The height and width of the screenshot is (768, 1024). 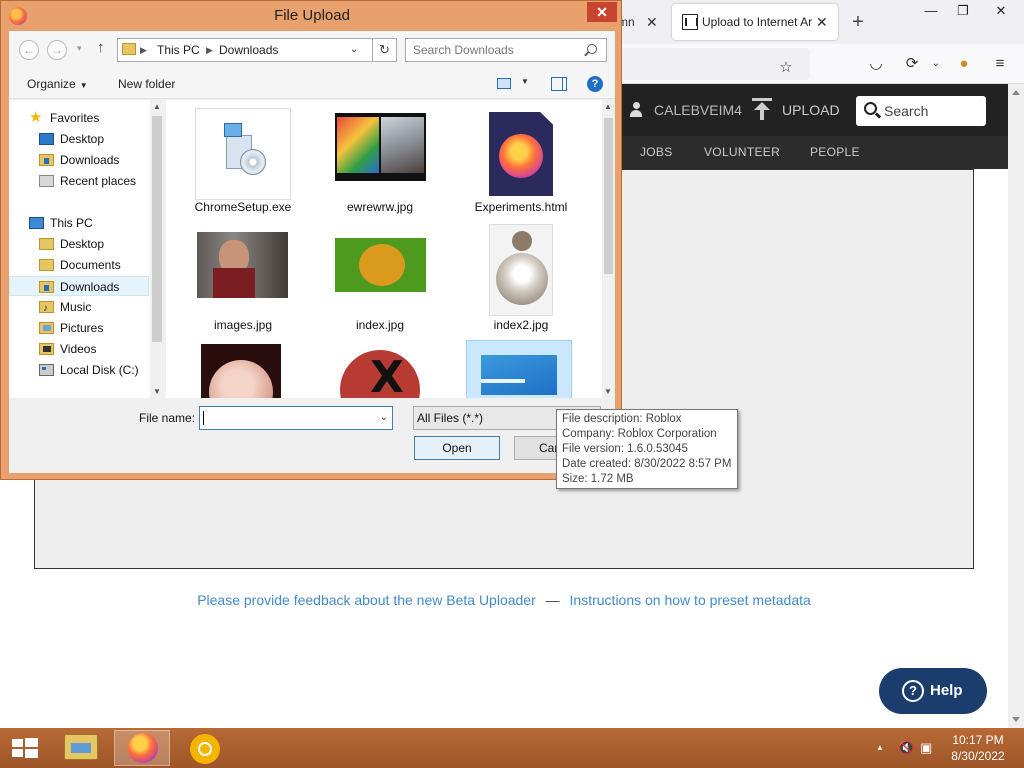 What do you see at coordinates (963, 11) in the screenshot?
I see `restore-button: ❐` at bounding box center [963, 11].